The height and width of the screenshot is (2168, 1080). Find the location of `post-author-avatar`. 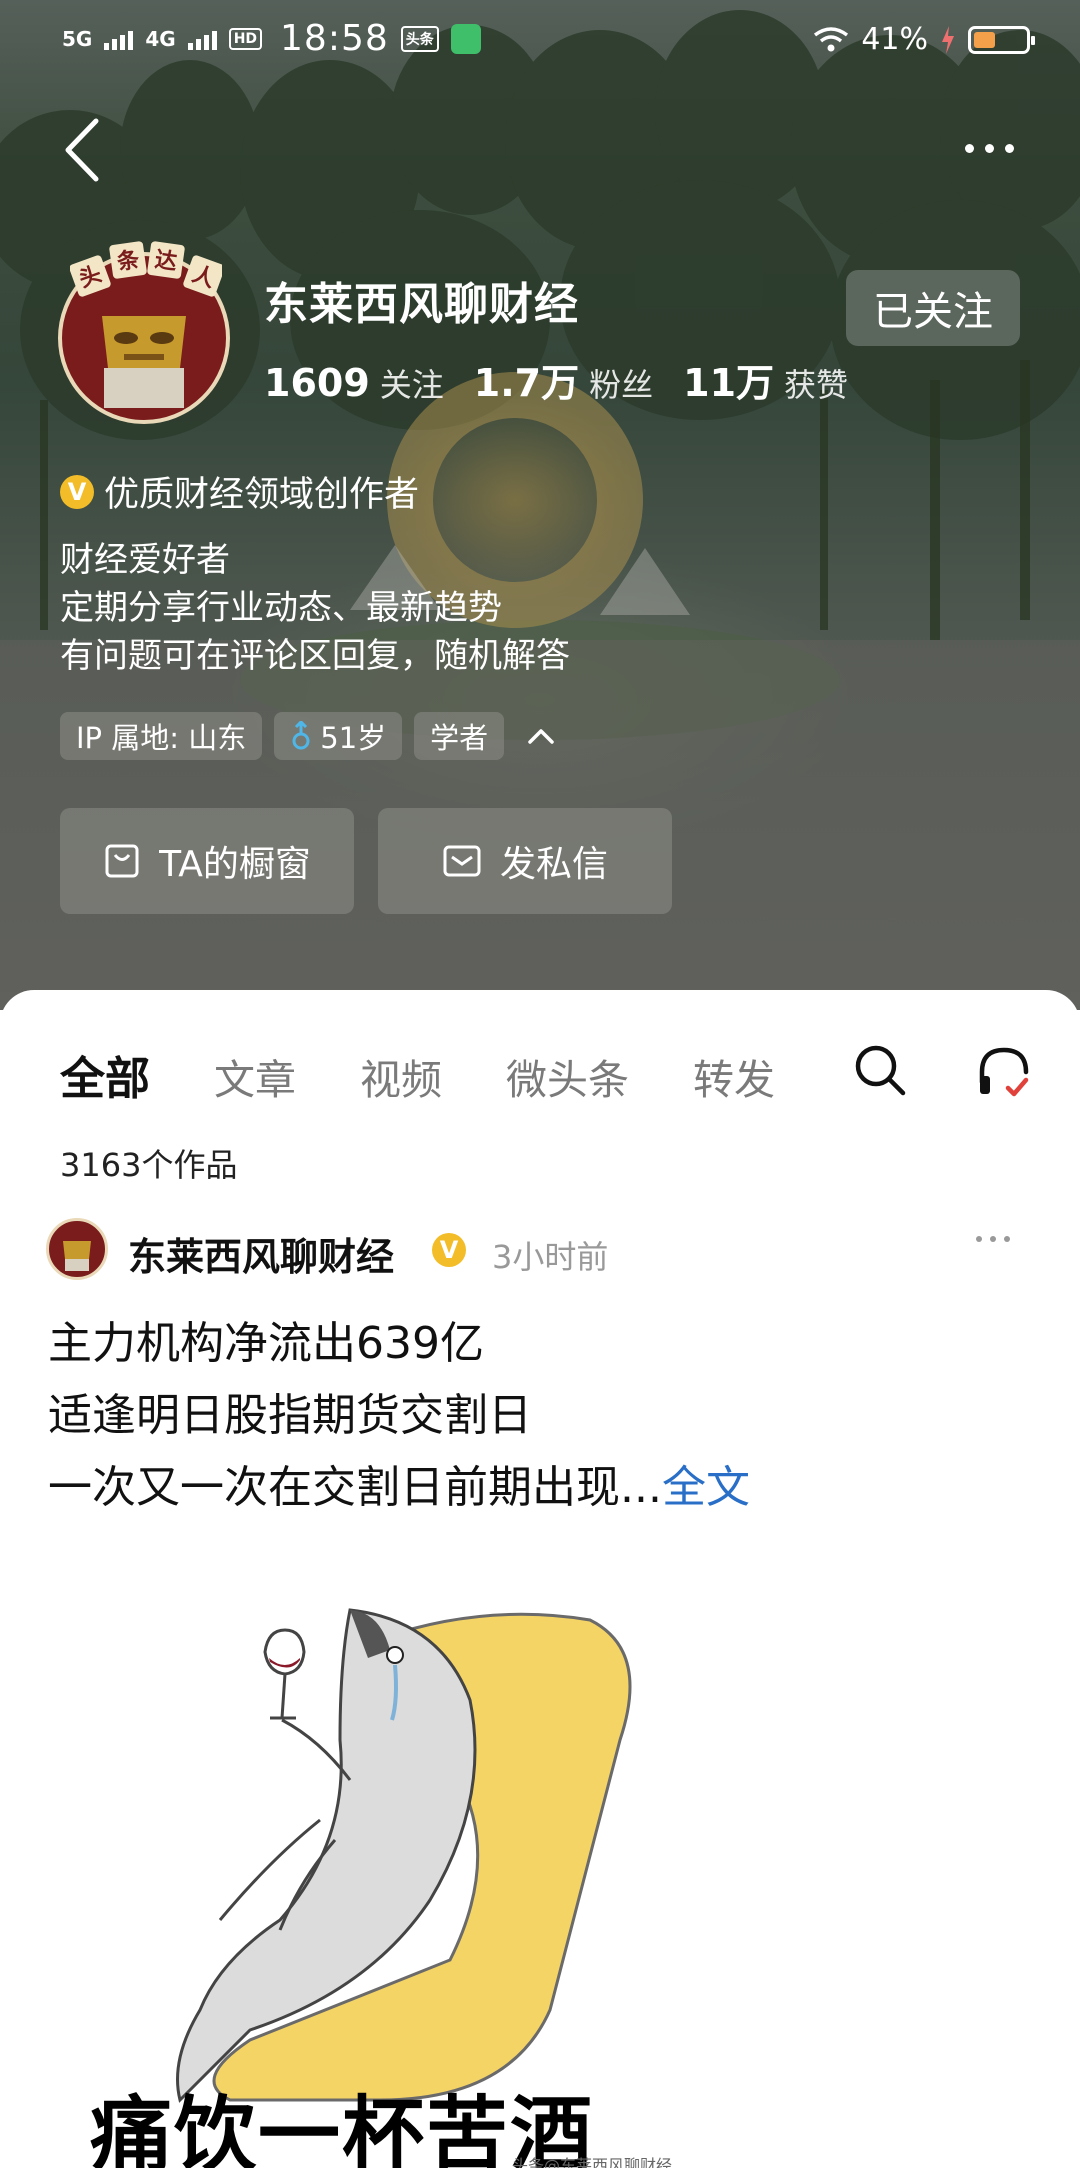

post-author-avatar is located at coordinates (77, 1249).